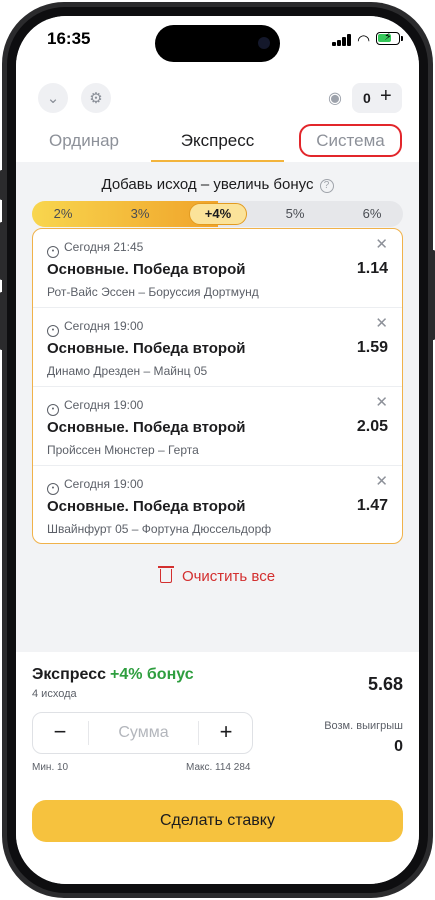  I want to click on bet-match: Швайнфурт 05 – Фортуна Дюссельдорф, so click(159, 529).